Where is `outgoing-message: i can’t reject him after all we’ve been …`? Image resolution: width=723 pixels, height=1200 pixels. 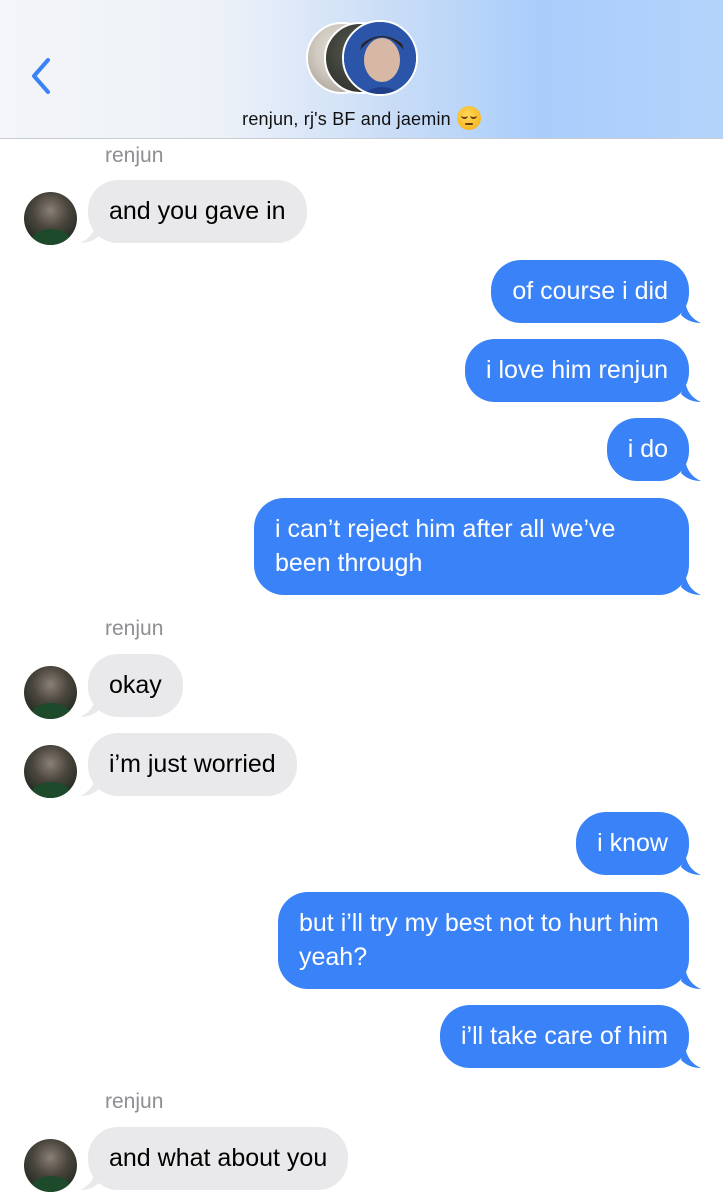
outgoing-message: i can’t reject him after all we’ve been … is located at coordinates (471, 546).